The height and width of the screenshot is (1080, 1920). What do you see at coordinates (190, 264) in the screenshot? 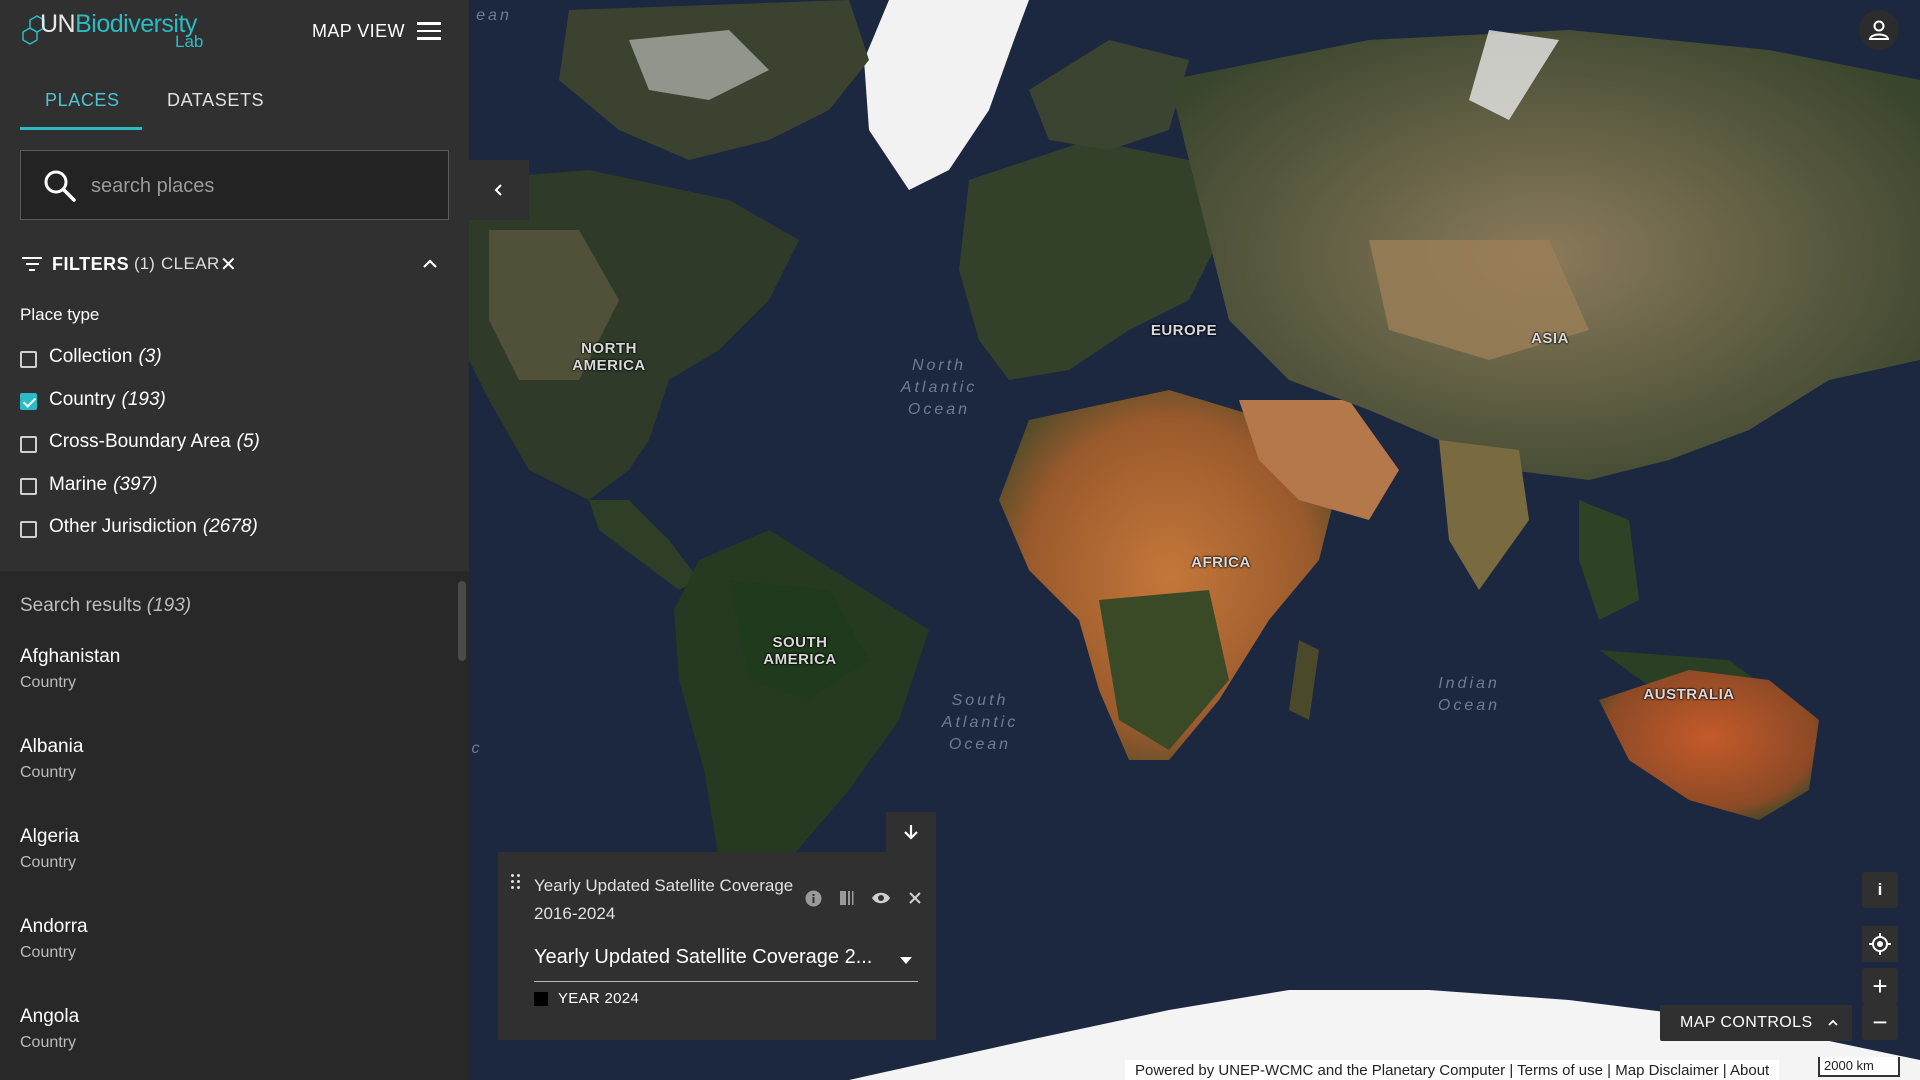
I see `clear-filters-button: CLEAR` at bounding box center [190, 264].